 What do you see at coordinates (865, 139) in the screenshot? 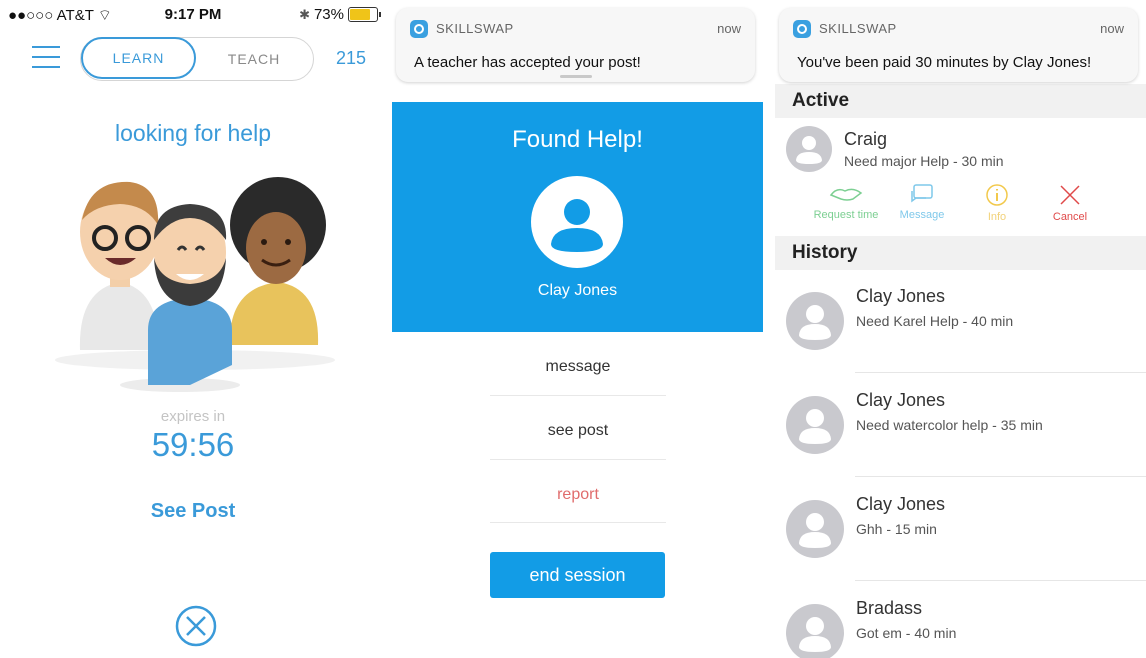
I see `active-user-name: Craig` at bounding box center [865, 139].